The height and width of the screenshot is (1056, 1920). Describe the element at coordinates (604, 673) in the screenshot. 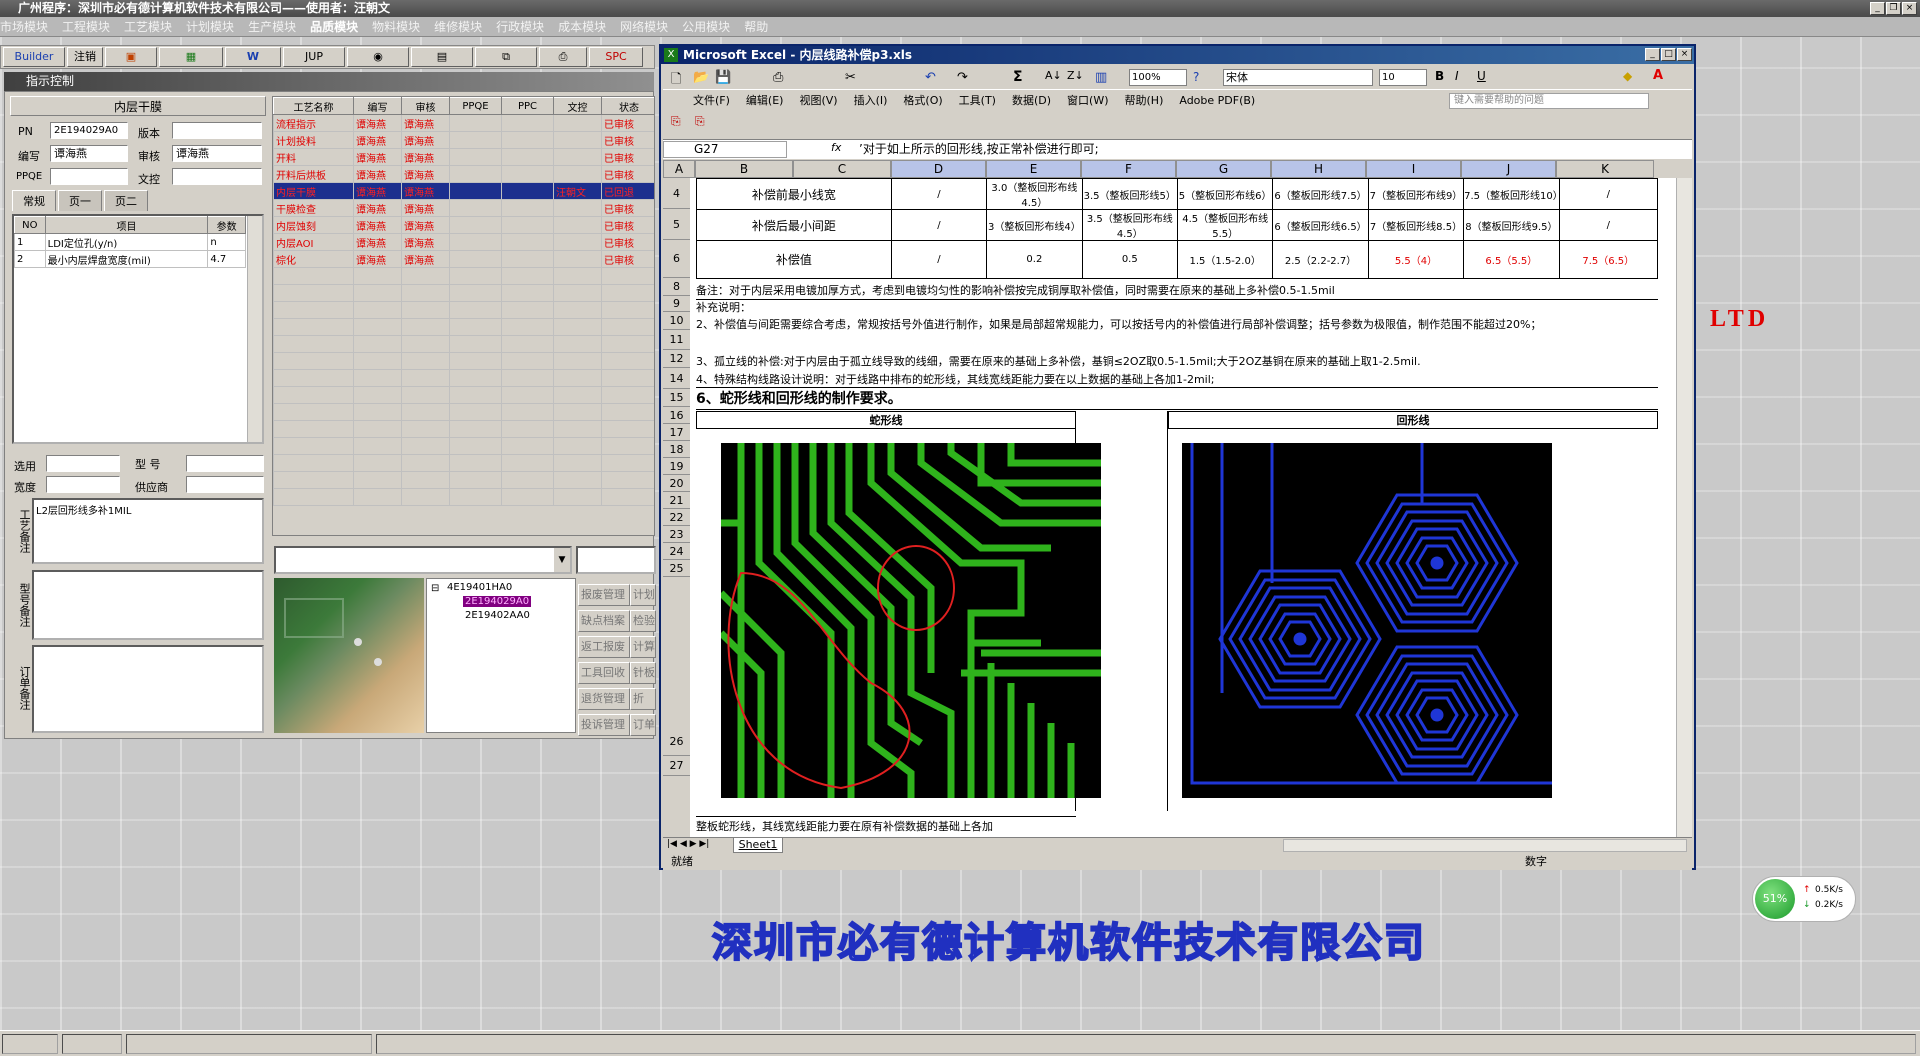

I see `side-button: 工具回收` at that location.